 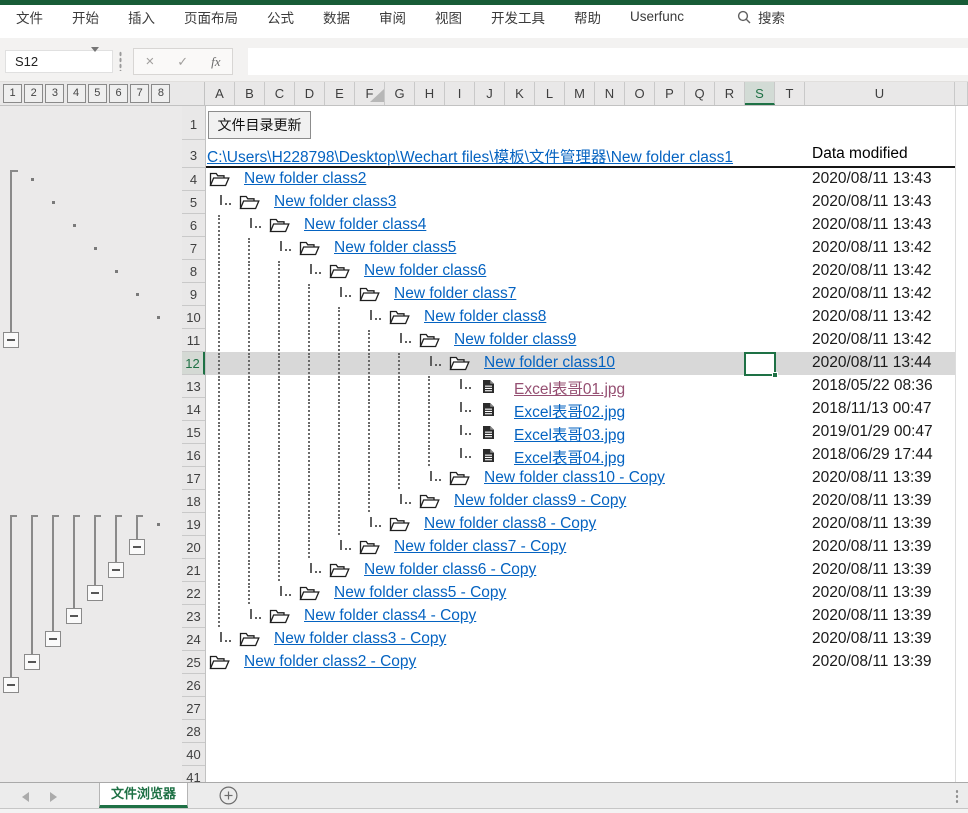 What do you see at coordinates (490, 93) in the screenshot?
I see `column-header-J: J` at bounding box center [490, 93].